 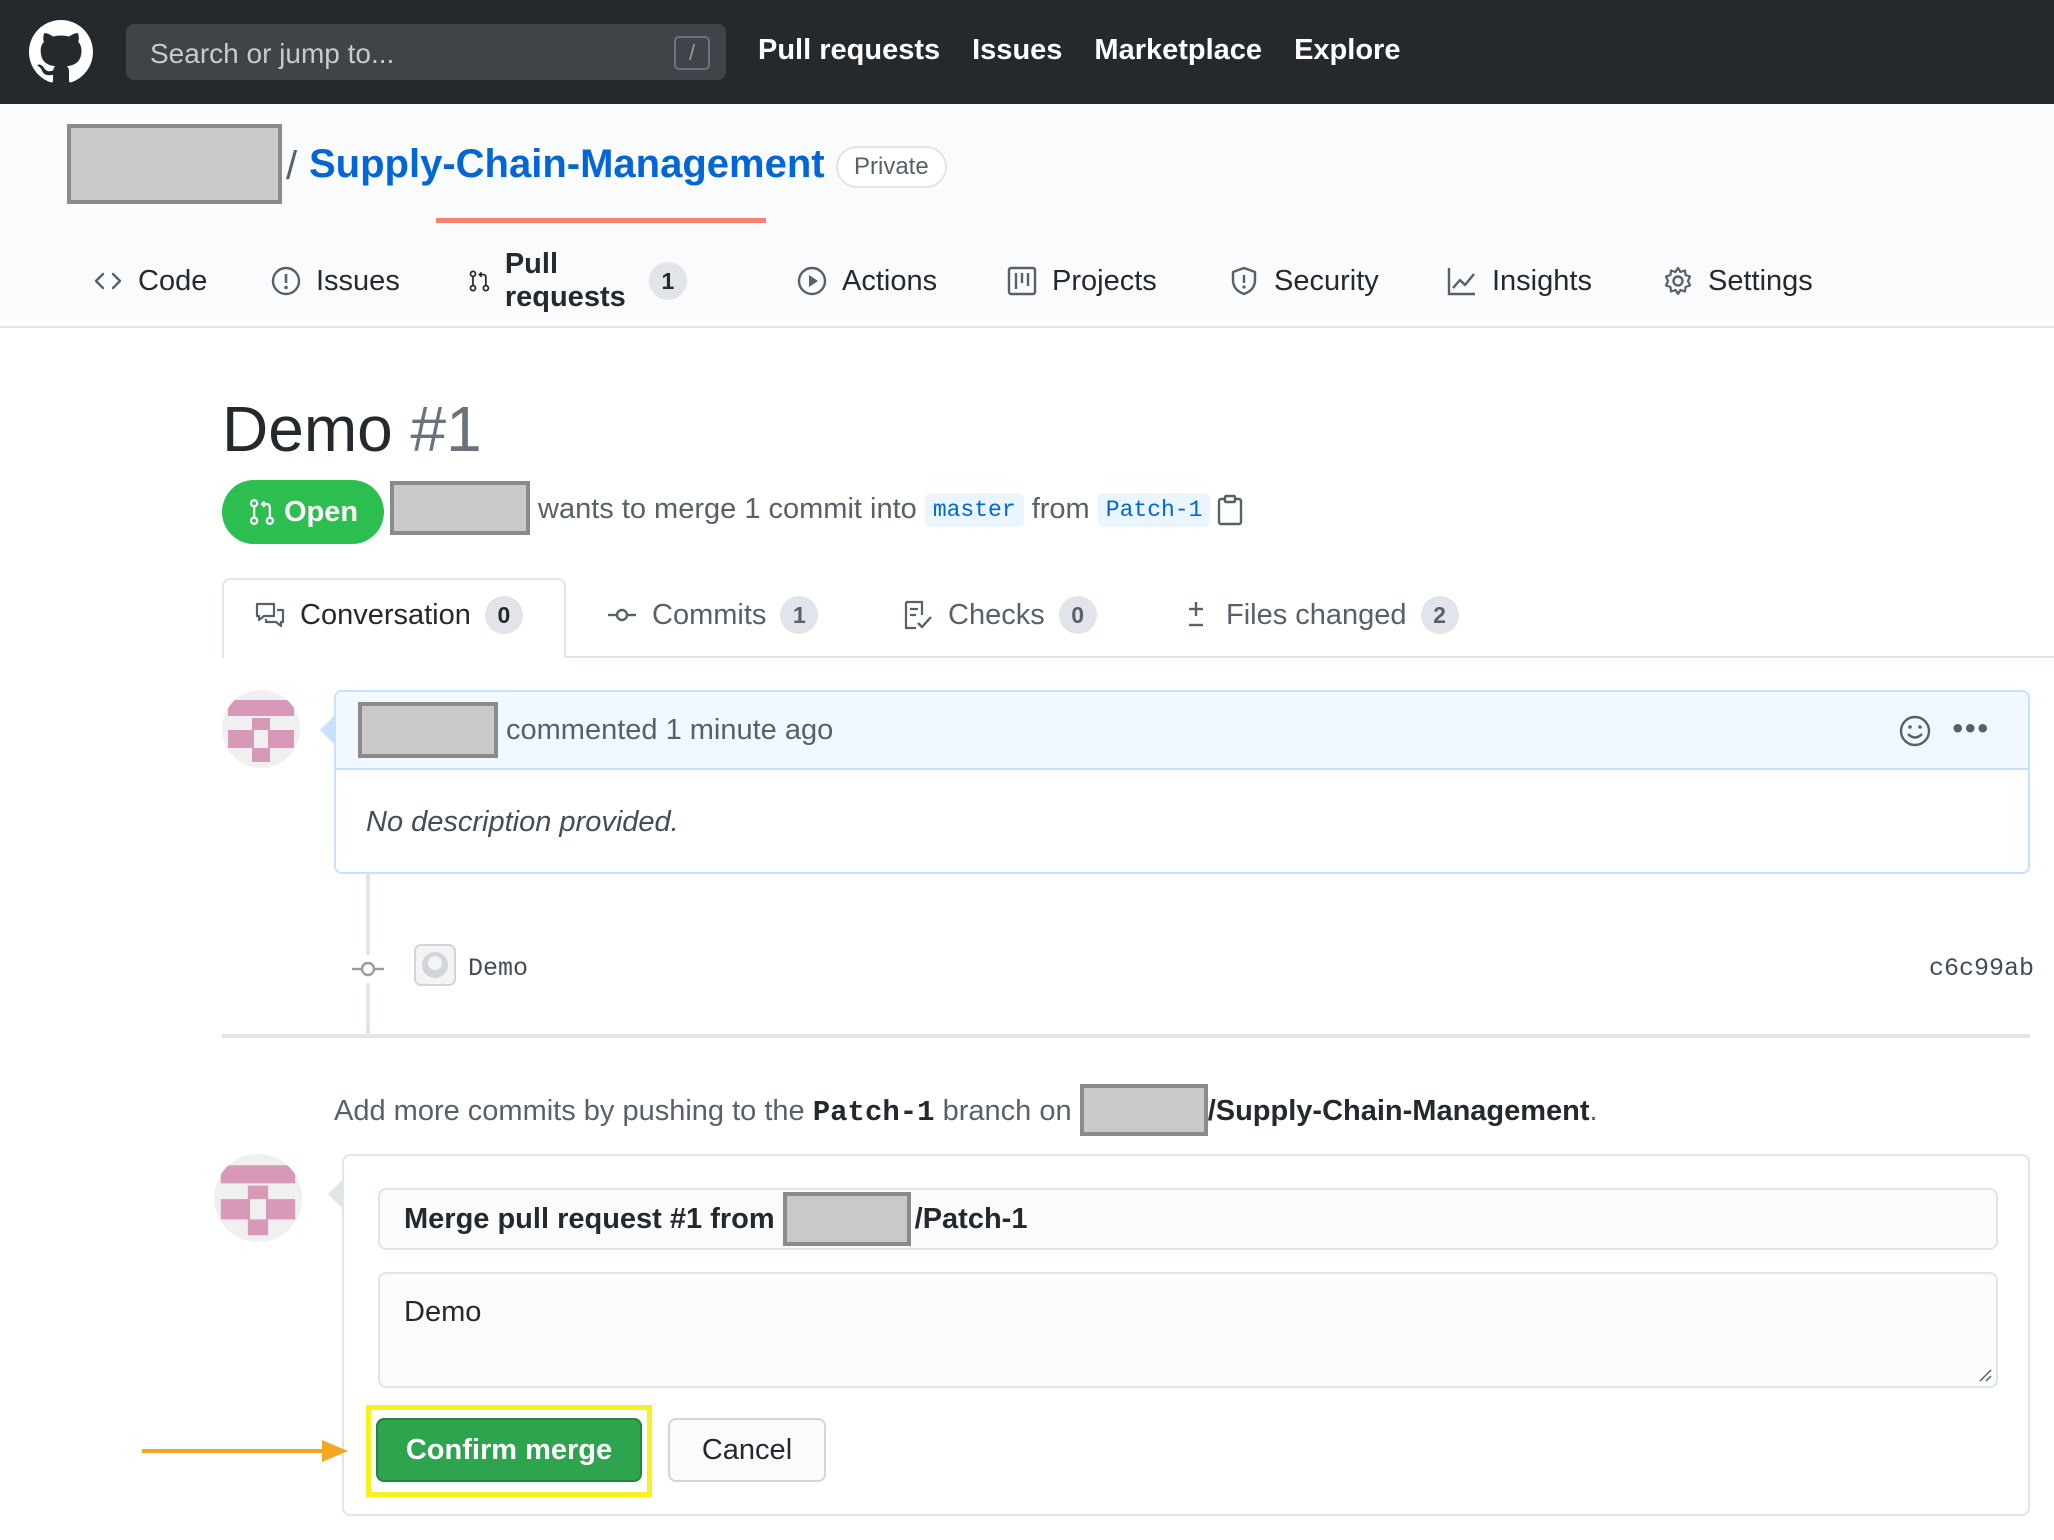 I want to click on merge-title-prefix: Merge pull request #1 from, so click(x=589, y=1218).